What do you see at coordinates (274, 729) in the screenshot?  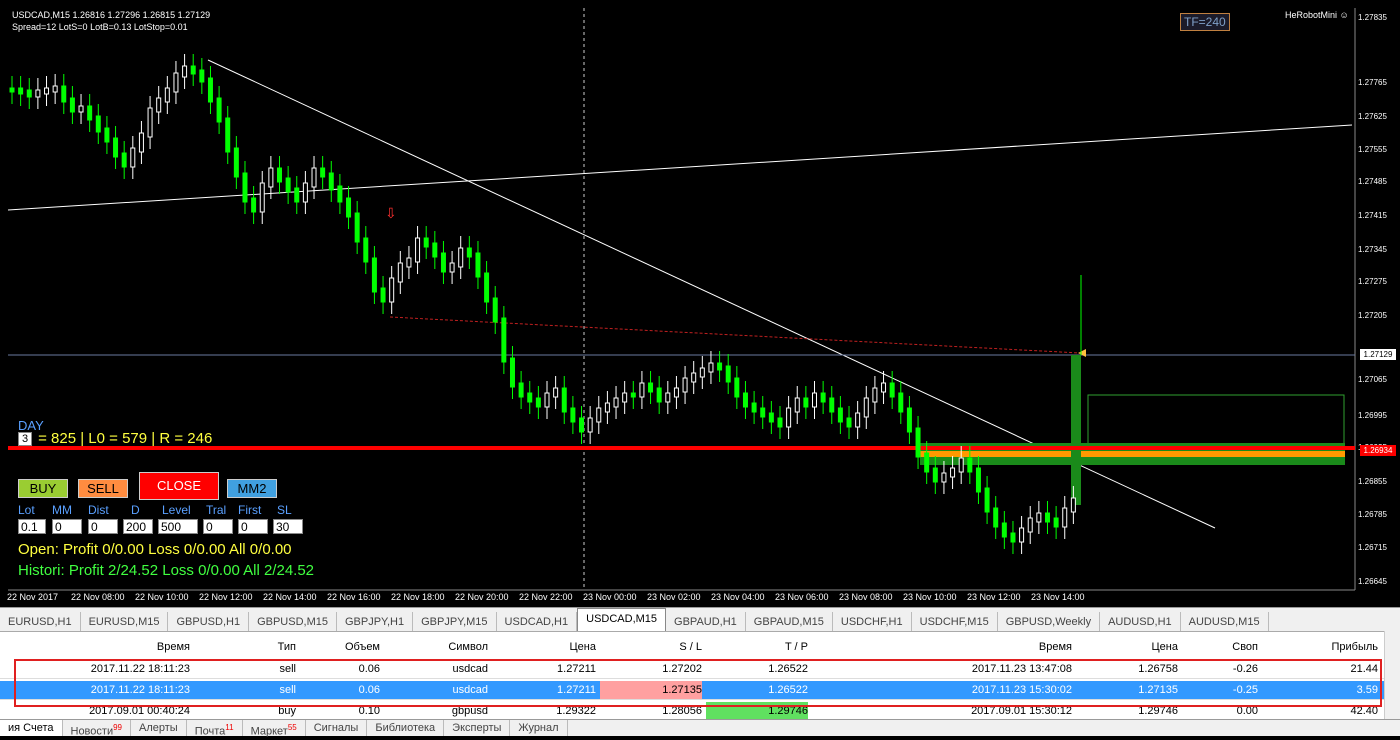 I see `terminal-tab: Маркет55` at bounding box center [274, 729].